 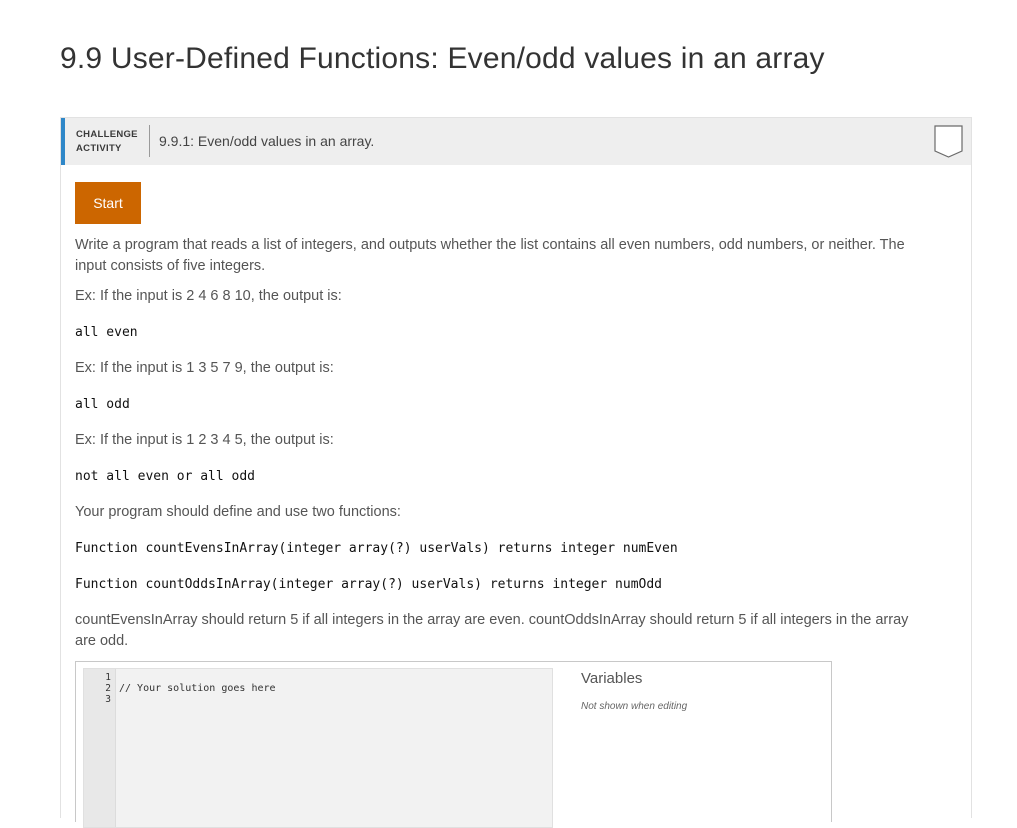 What do you see at coordinates (108, 677) in the screenshot?
I see `line-number: 1` at bounding box center [108, 677].